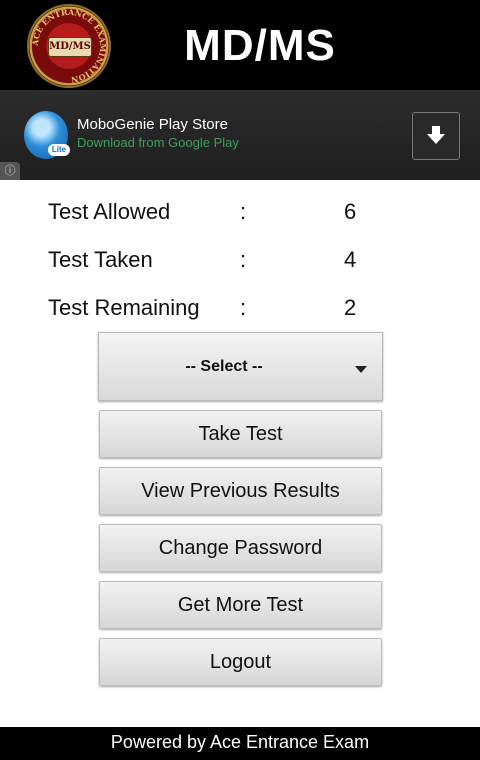  I want to click on logo-center-label: MD/MS, so click(70, 47).